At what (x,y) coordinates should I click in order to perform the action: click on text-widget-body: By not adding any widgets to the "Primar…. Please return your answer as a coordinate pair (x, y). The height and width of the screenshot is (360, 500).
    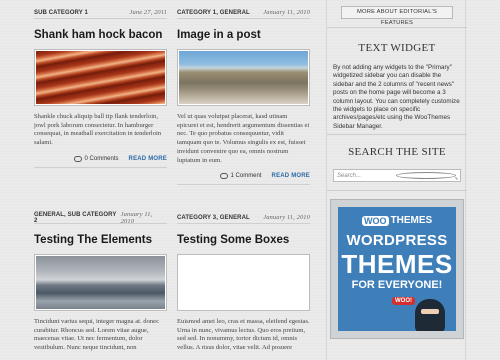
    Looking at the image, I should click on (396, 97).